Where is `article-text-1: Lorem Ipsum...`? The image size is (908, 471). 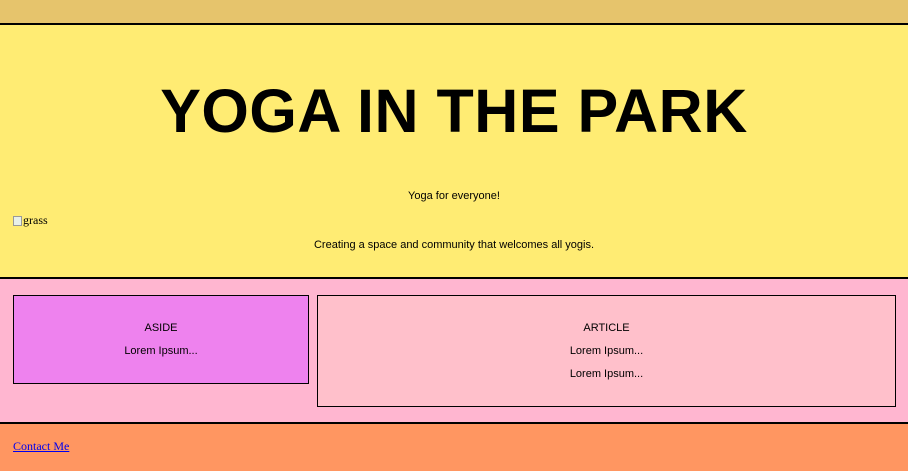 article-text-1: Lorem Ipsum... is located at coordinates (606, 351).